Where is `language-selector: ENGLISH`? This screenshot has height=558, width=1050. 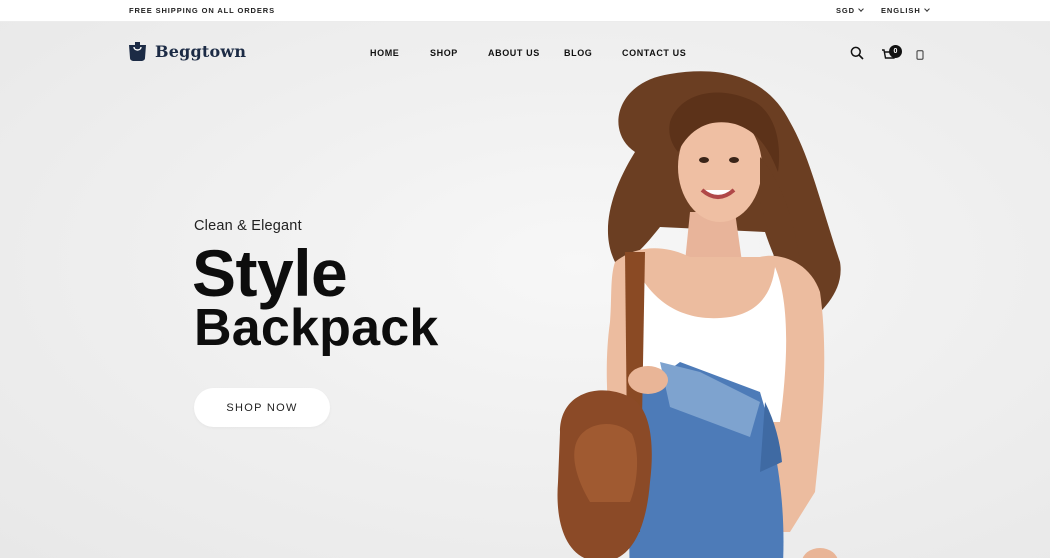
language-selector: ENGLISH is located at coordinates (905, 10).